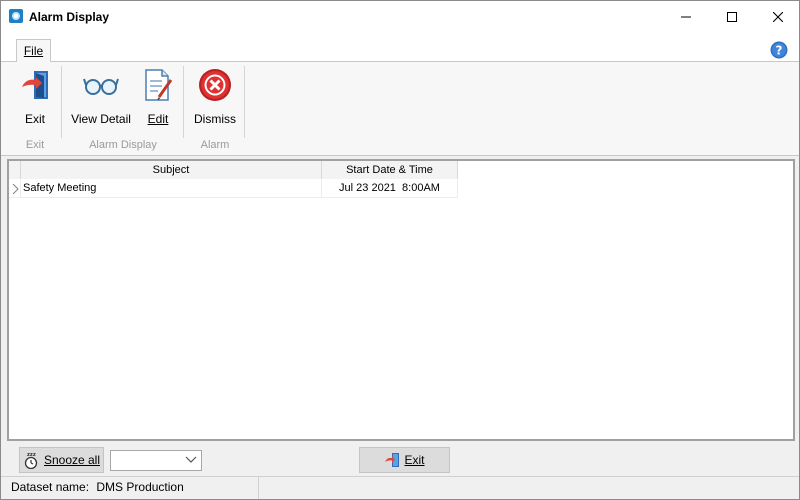 The image size is (800, 500). What do you see at coordinates (69, 17) in the screenshot?
I see `window-title: Alarm Display` at bounding box center [69, 17].